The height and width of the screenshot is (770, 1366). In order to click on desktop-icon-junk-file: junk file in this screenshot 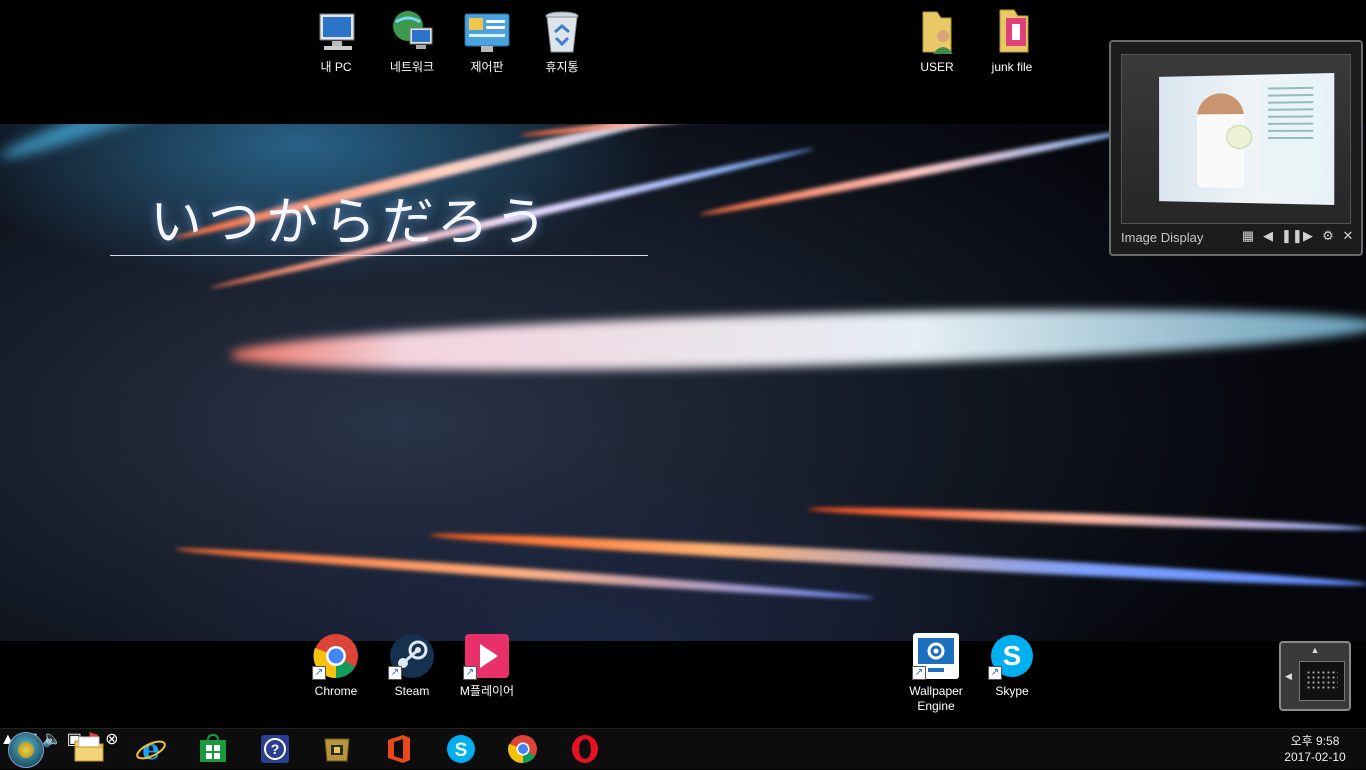, I will do `click(1012, 41)`.